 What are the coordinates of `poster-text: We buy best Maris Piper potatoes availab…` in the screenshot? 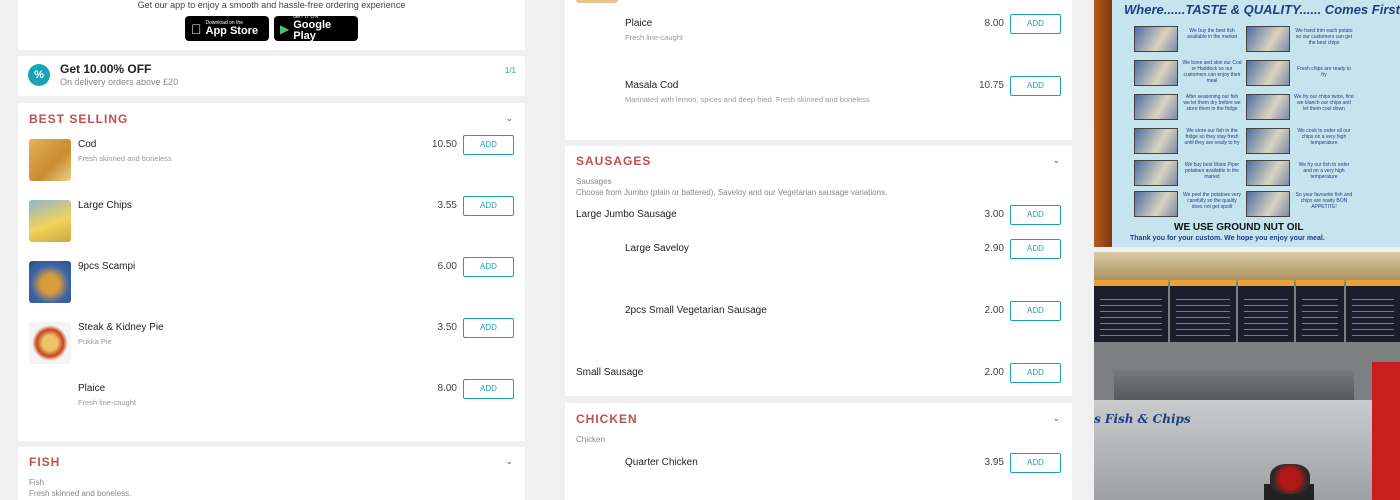 It's located at (1212, 171).